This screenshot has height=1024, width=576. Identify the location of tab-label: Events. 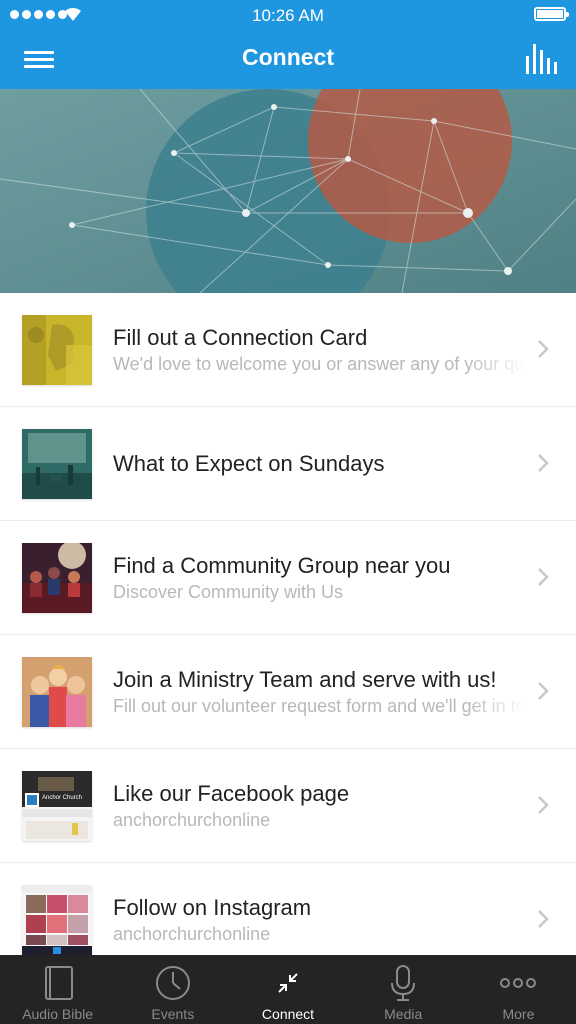
(173, 1014).